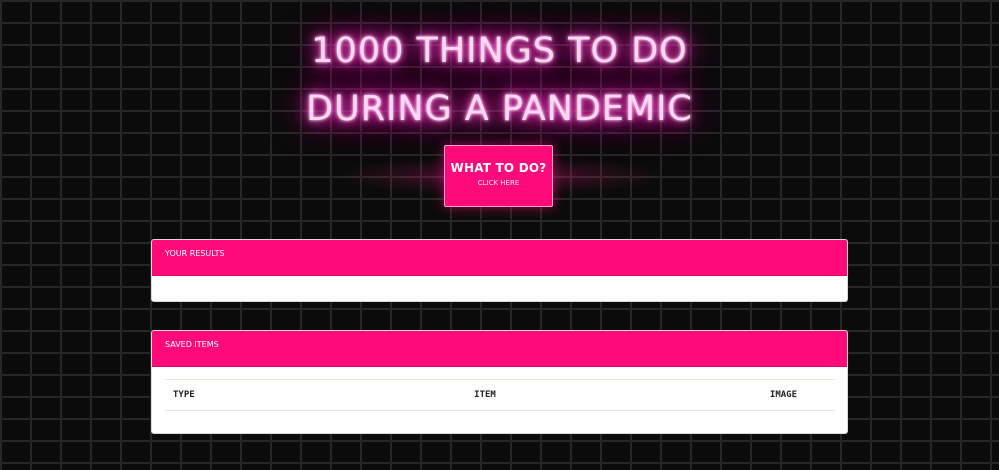  I want to click on column-header-item: ITEM, so click(485, 395).